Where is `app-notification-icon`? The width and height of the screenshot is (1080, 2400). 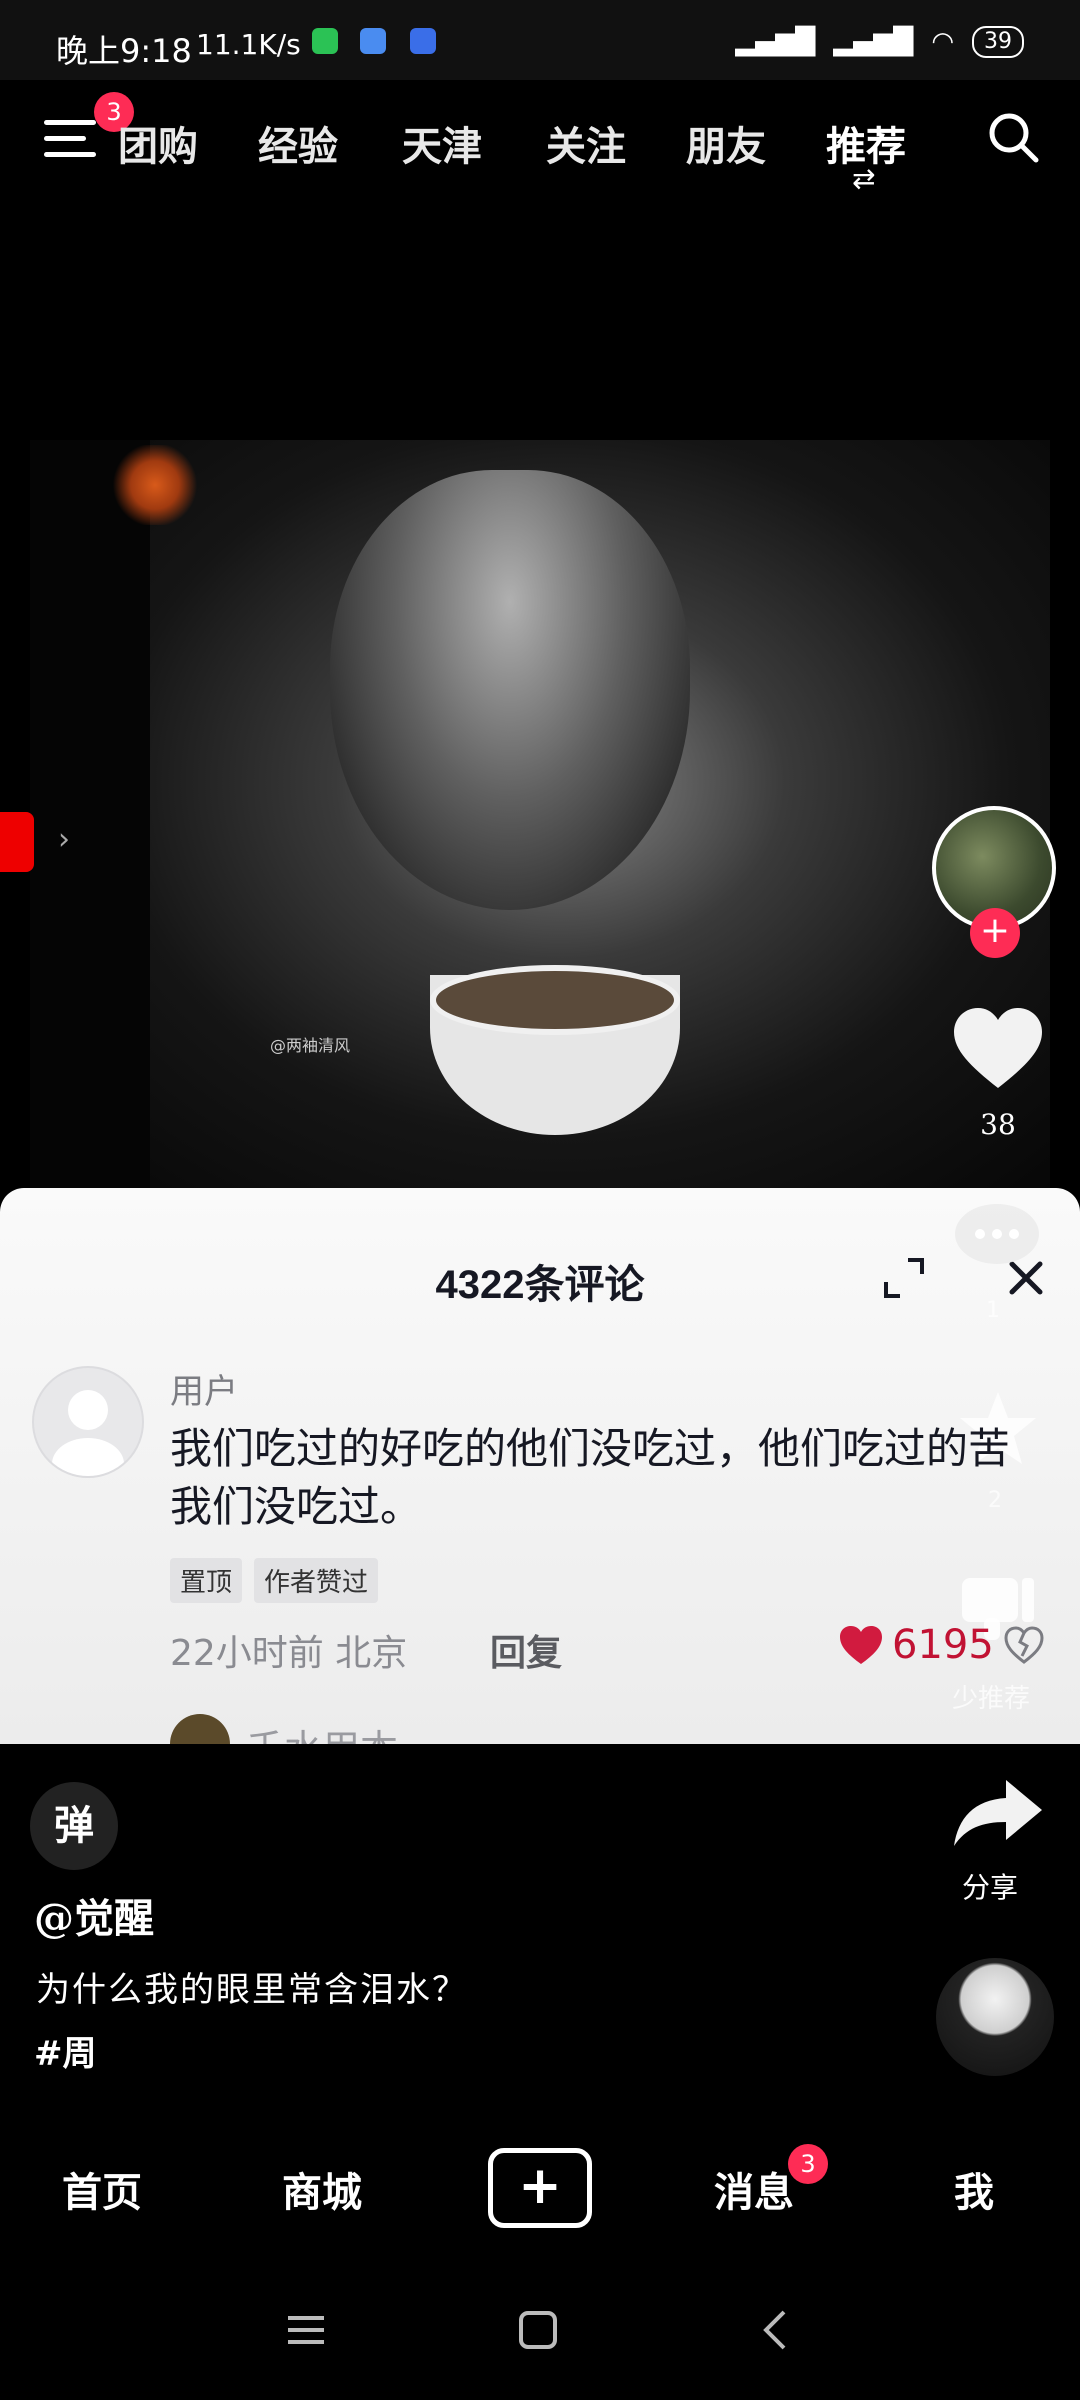 app-notification-icon is located at coordinates (373, 41).